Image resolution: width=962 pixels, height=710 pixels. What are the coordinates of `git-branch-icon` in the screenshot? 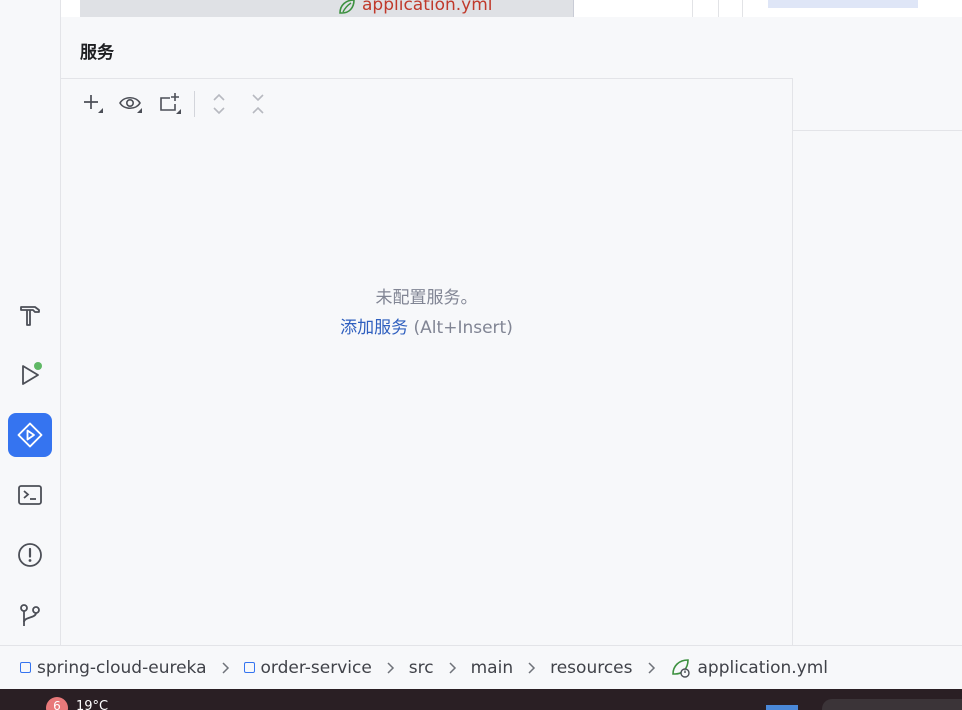 It's located at (30, 615).